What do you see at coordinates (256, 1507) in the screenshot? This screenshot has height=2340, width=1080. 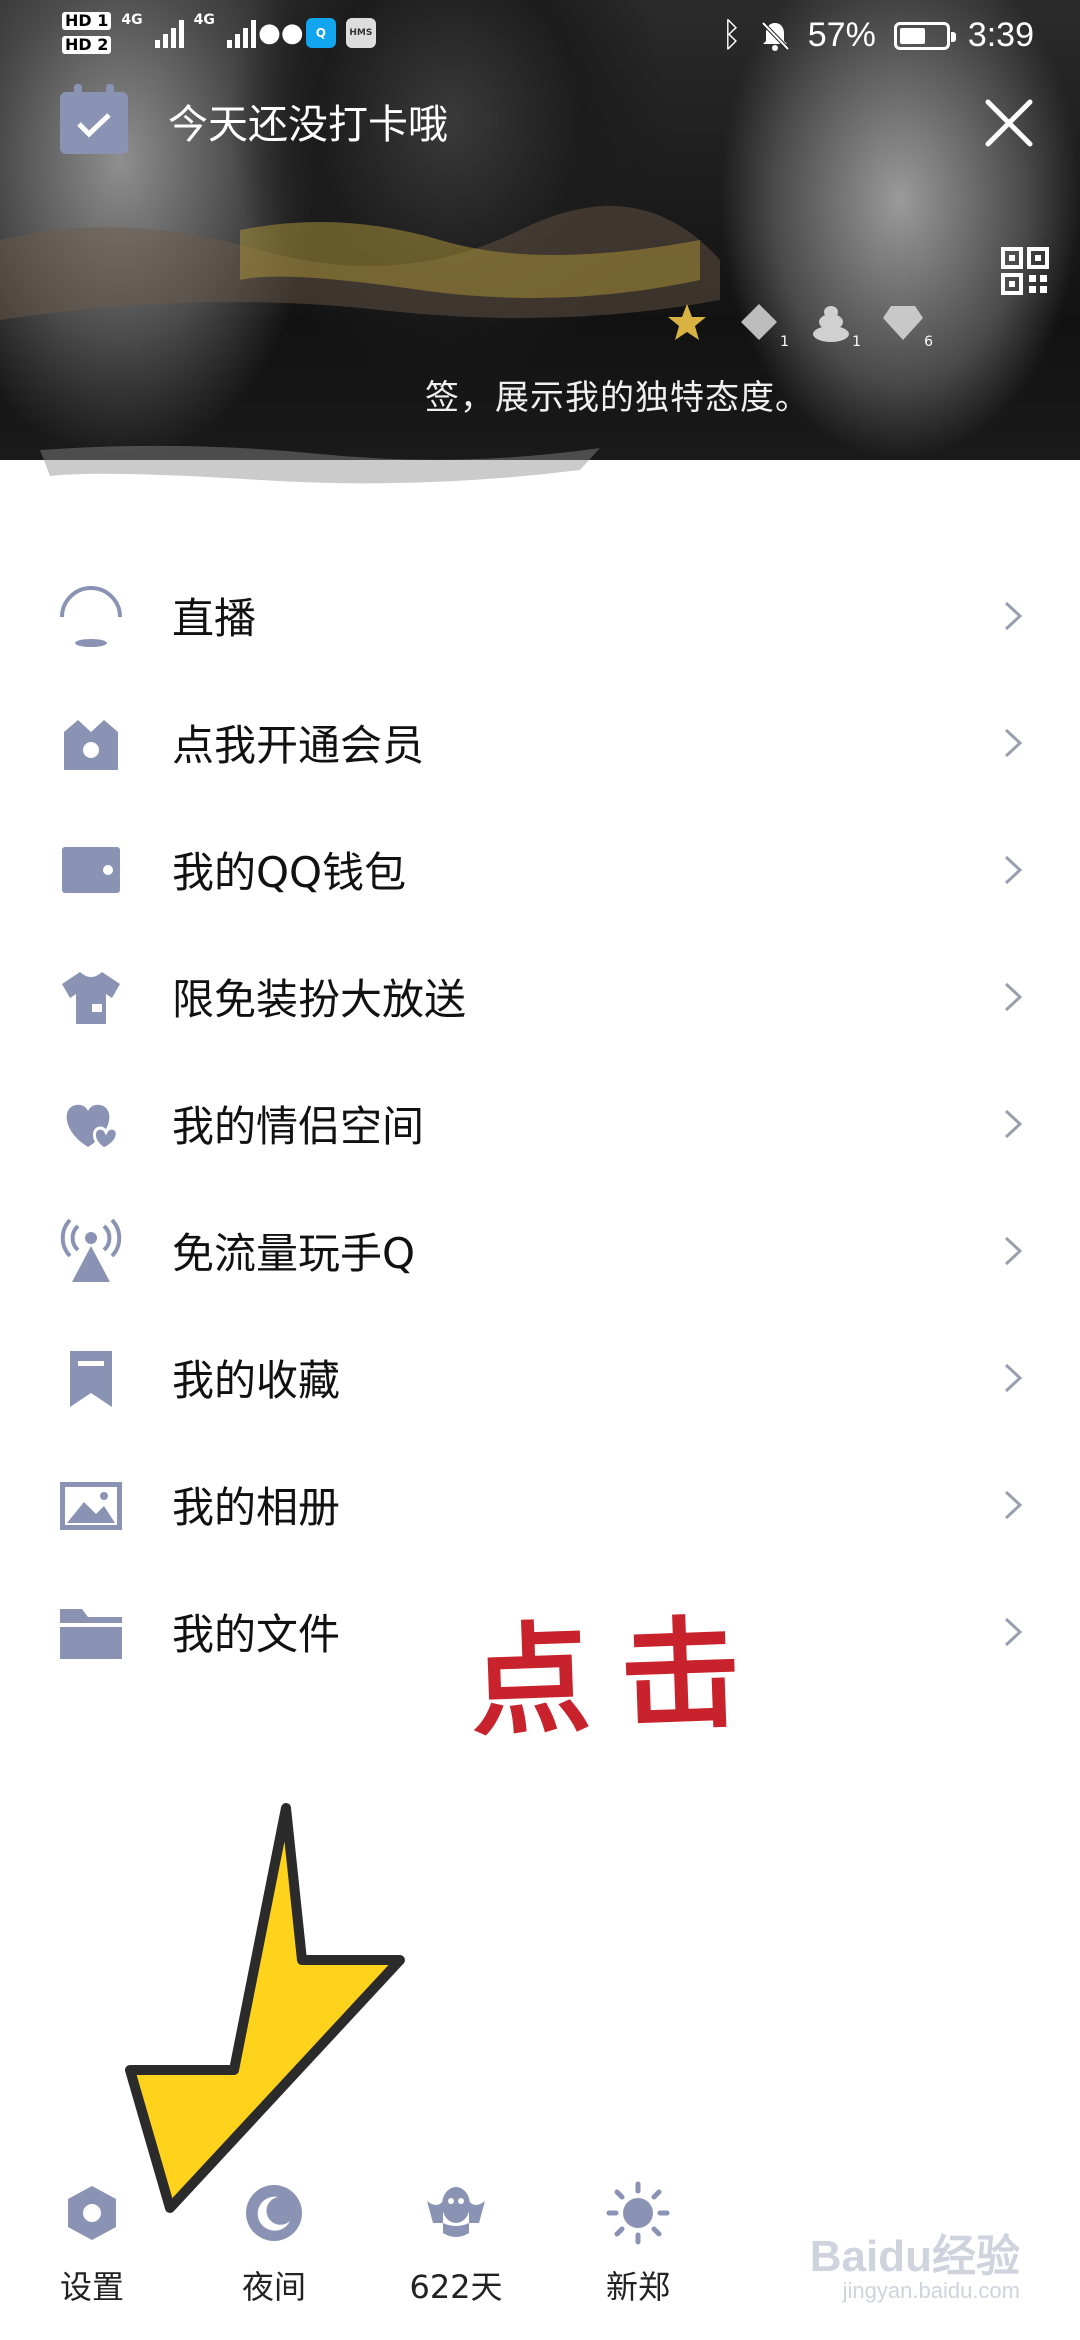 I see `menu-item-label: 我的相册` at bounding box center [256, 1507].